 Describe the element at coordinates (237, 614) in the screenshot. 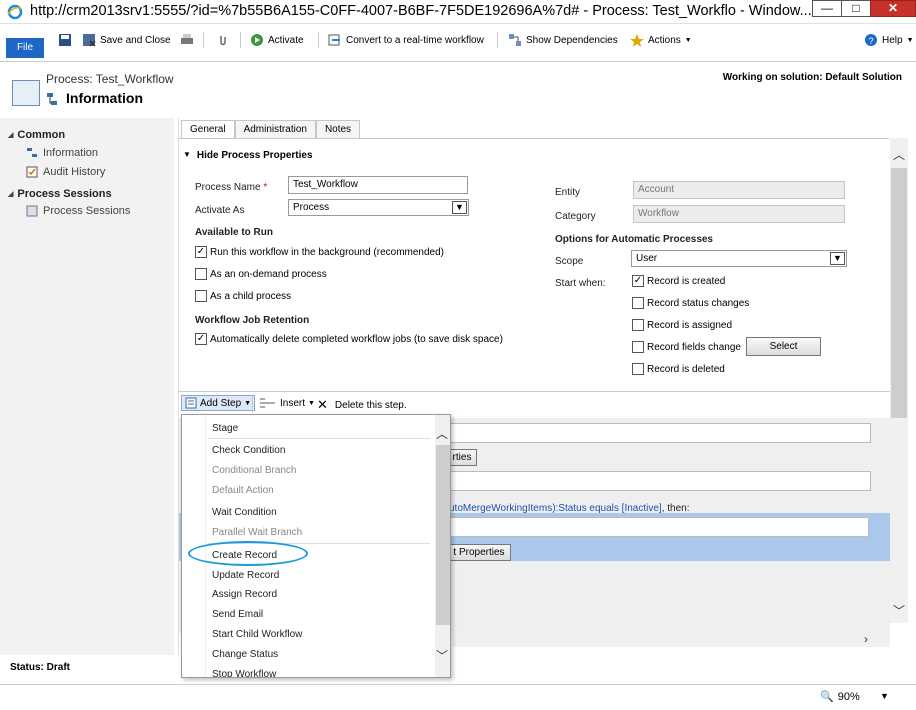

I see `menu-item-send-email: Send Email` at that location.